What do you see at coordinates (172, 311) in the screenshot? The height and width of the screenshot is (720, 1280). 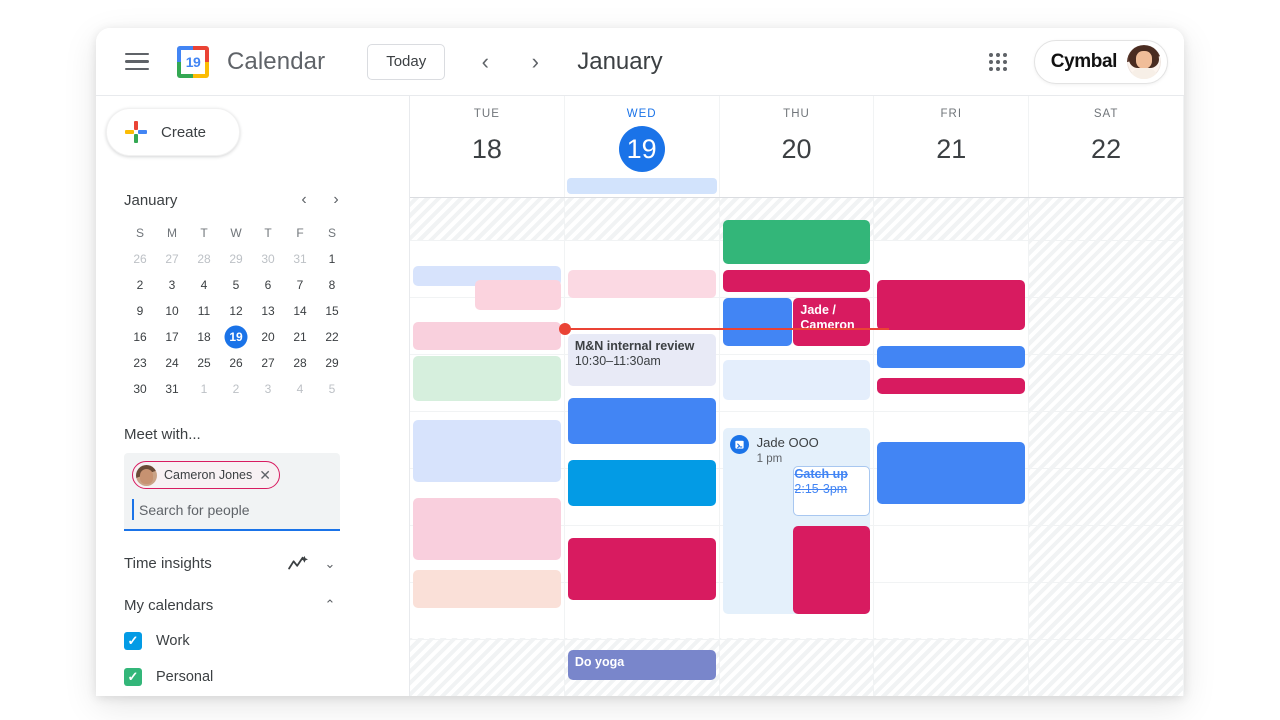 I see `mini-calendar-day: 10` at bounding box center [172, 311].